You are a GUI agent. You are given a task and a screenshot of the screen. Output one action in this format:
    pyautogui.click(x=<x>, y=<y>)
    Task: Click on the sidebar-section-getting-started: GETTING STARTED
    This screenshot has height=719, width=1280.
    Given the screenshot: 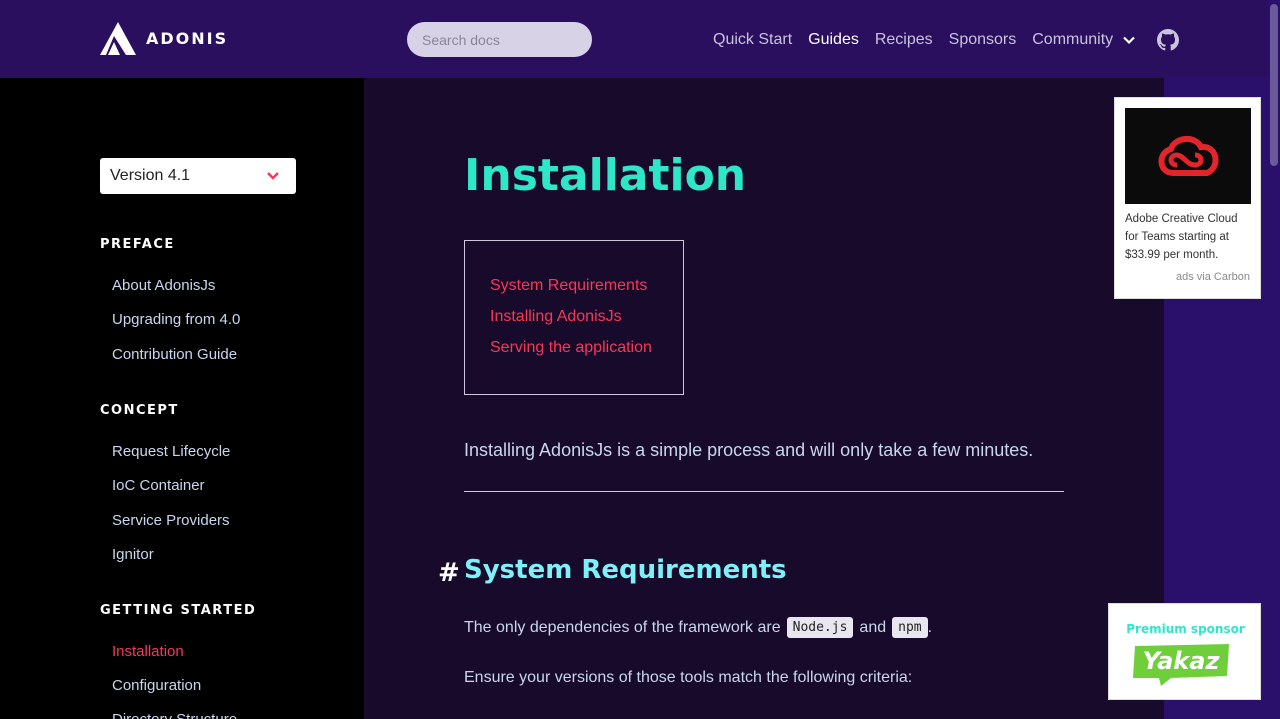 What is the action you would take?
    pyautogui.click(x=178, y=610)
    